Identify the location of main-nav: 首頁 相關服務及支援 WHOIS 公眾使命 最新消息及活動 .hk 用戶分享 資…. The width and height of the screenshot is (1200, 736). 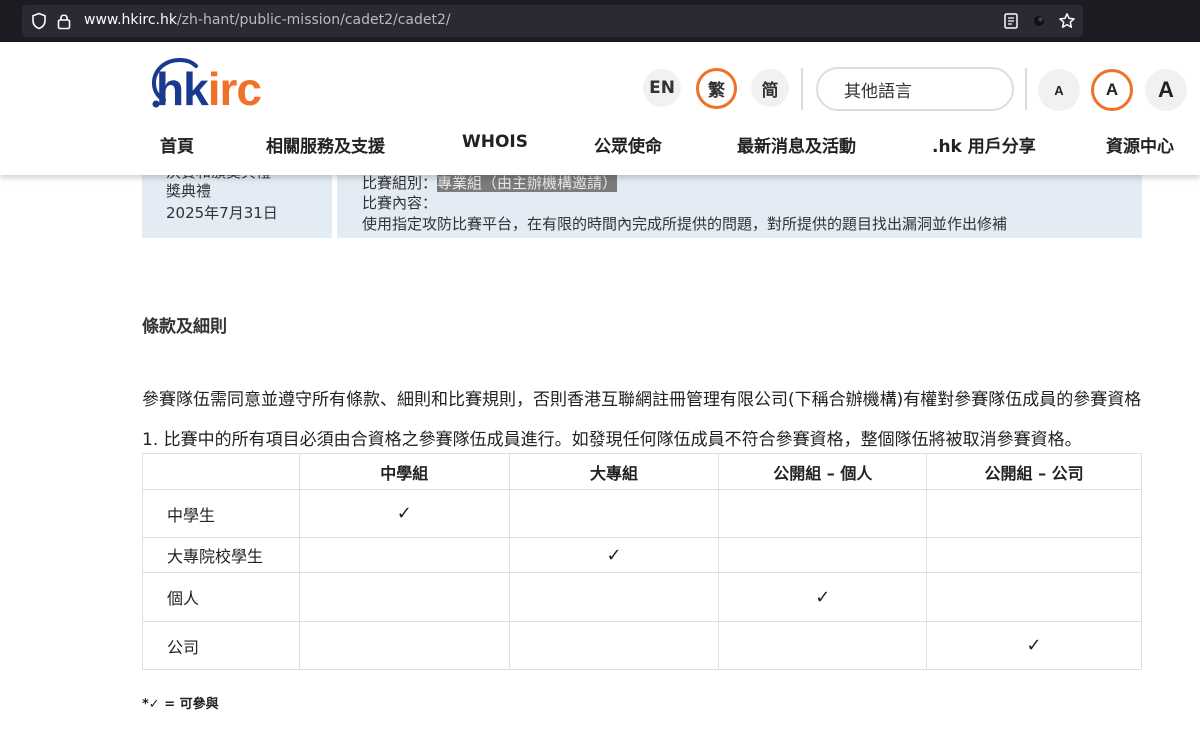
(600, 147).